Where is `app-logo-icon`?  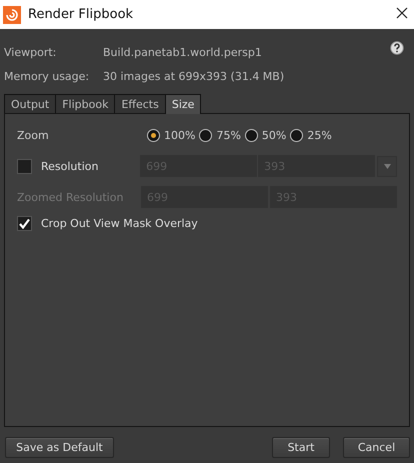
app-logo-icon is located at coordinates (12, 15).